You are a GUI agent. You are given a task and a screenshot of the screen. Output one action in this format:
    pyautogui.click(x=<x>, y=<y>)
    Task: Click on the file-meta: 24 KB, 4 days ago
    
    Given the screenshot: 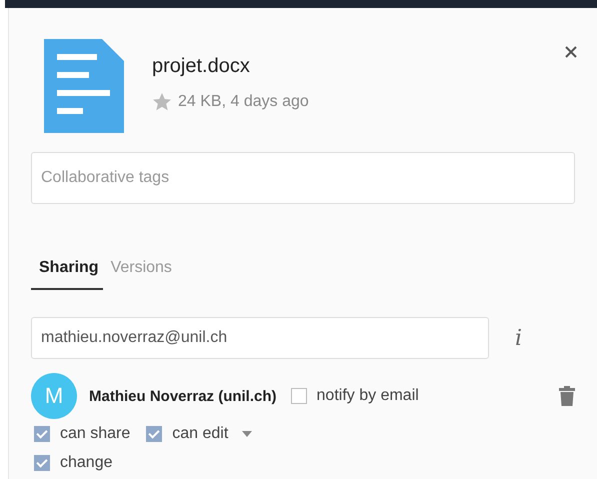 What is the action you would take?
    pyautogui.click(x=243, y=102)
    